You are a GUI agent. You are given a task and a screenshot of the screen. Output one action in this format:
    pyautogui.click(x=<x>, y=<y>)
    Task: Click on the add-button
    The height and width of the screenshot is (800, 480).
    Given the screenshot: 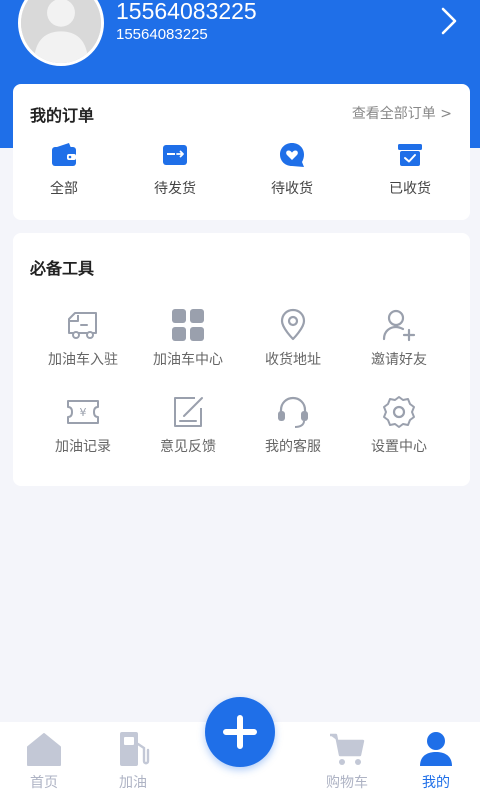 What is the action you would take?
    pyautogui.click(x=240, y=732)
    